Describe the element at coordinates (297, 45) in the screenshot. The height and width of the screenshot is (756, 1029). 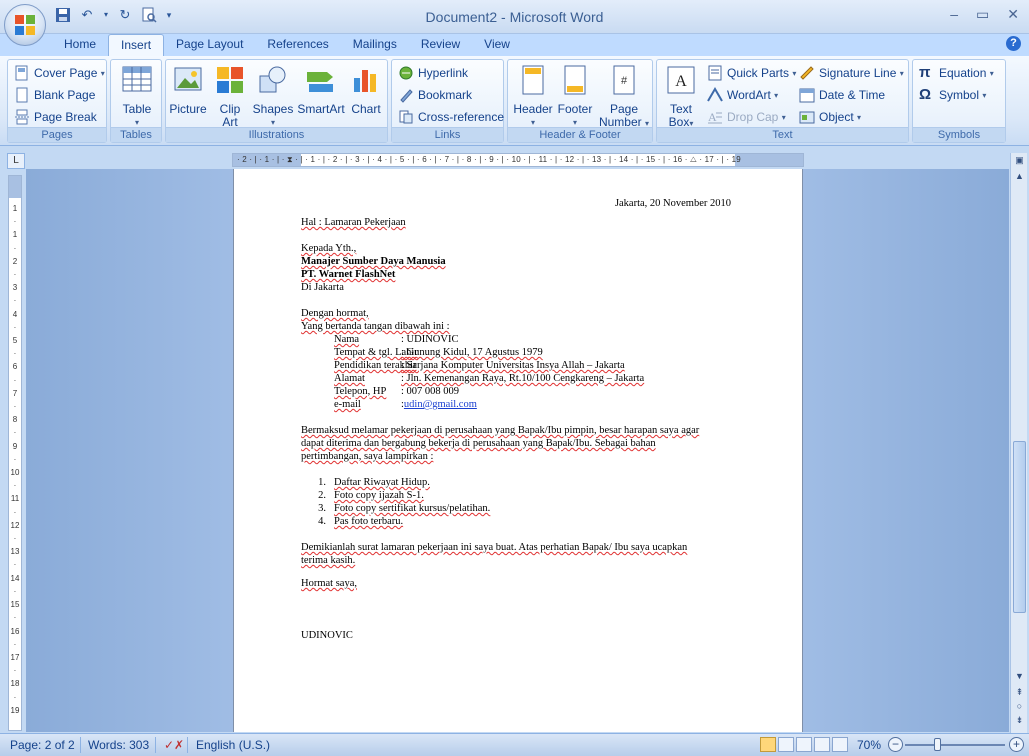
I see `tab-references: References` at that location.